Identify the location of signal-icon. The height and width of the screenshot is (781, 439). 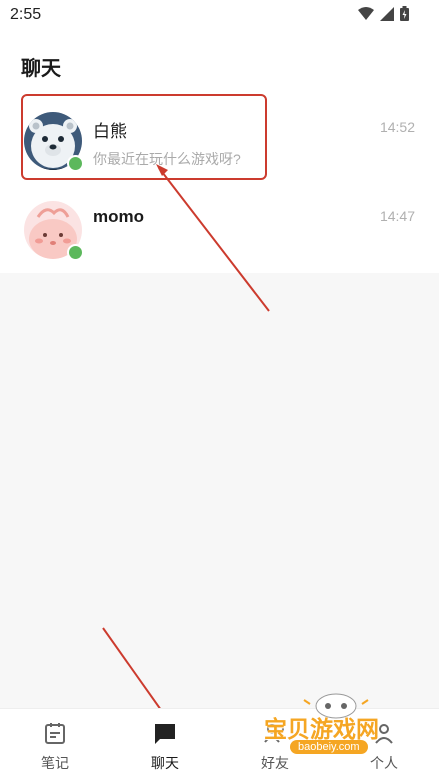
(387, 13).